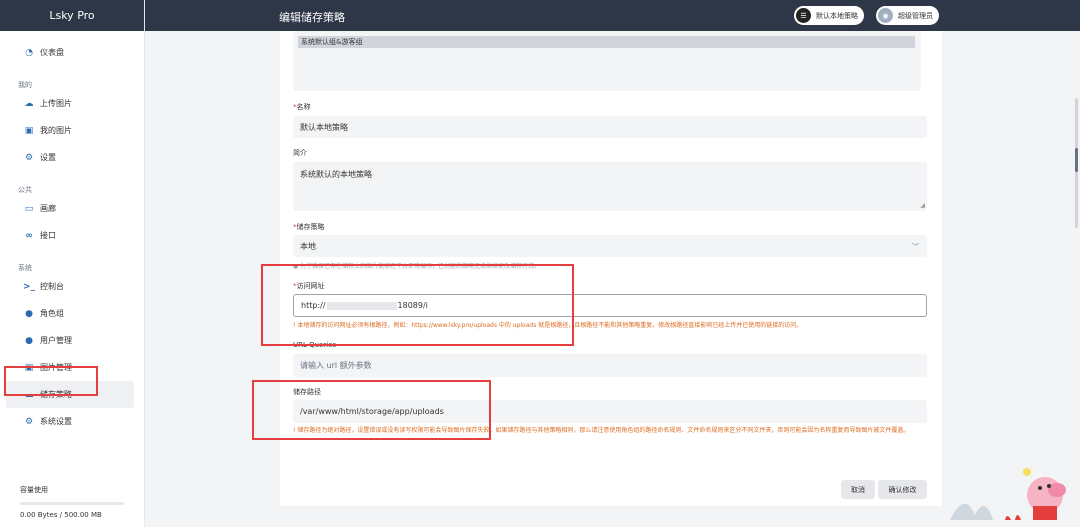 Image resolution: width=1080 pixels, height=527 pixels. I want to click on sidebar-item-gallery: ▭ 画廊, so click(70, 208).